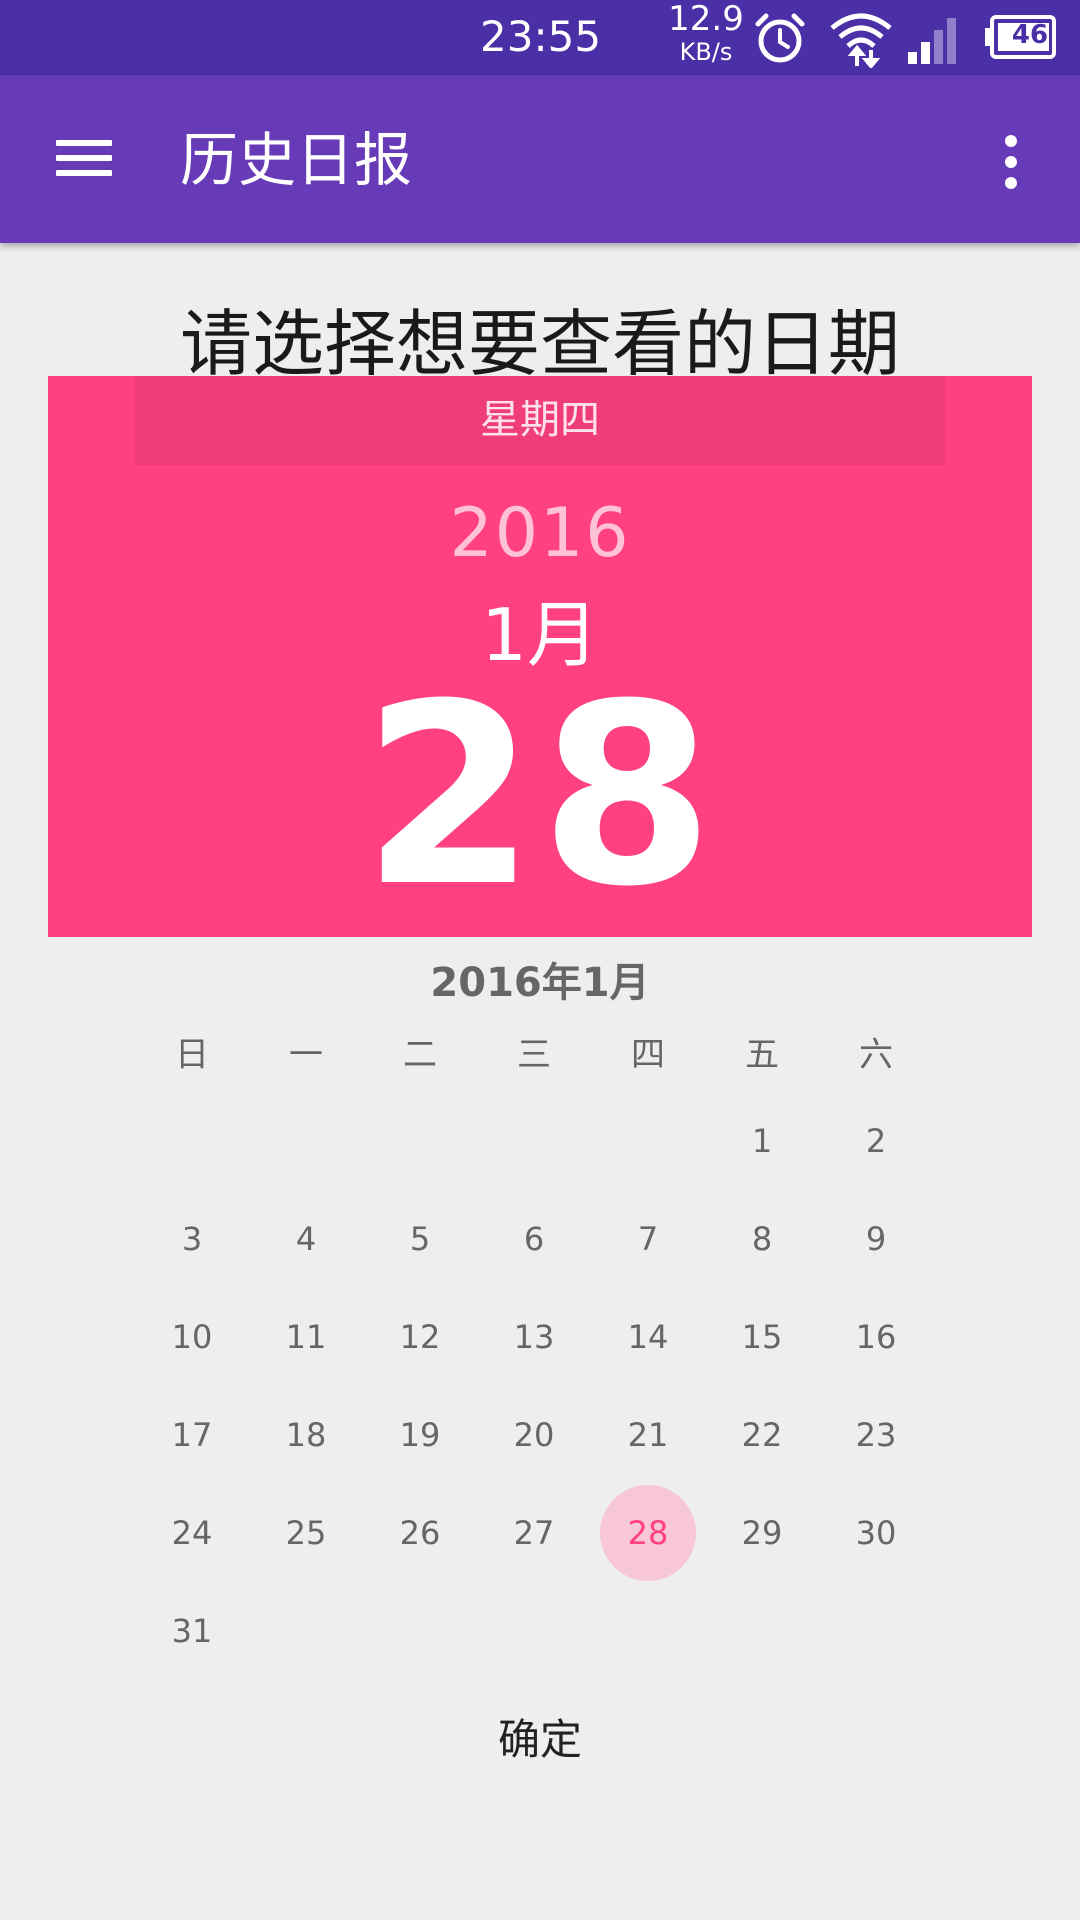 The height and width of the screenshot is (1920, 1080). Describe the element at coordinates (762, 1054) in the screenshot. I see `weekday-label: 五` at that location.